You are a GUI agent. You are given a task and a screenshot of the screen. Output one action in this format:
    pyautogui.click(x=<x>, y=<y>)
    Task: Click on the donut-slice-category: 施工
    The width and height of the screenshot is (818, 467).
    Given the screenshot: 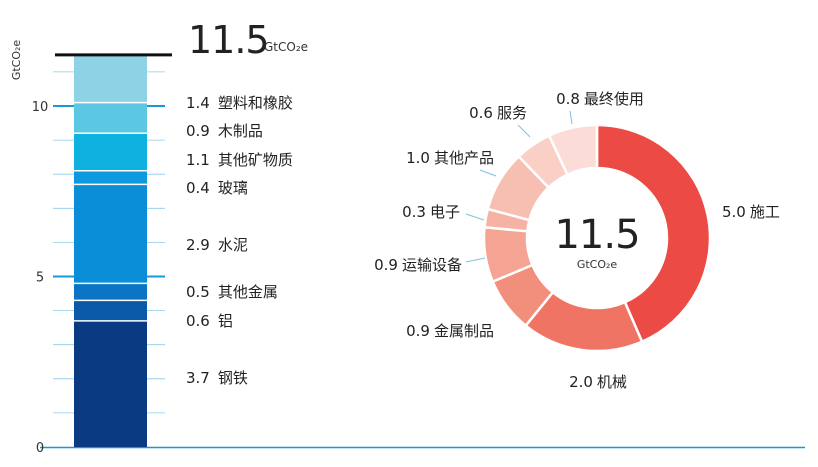 What is the action you would take?
    pyautogui.click(x=765, y=212)
    